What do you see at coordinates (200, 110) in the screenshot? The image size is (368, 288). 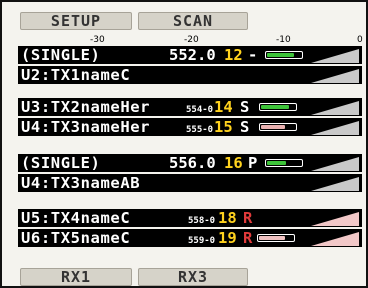 I see `frequency: 554-0` at bounding box center [200, 110].